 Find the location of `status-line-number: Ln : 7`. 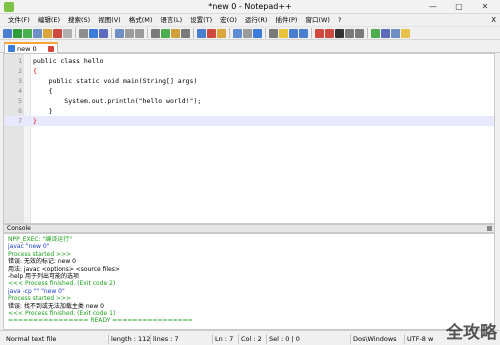

status-line-number: Ln : 7 is located at coordinates (222, 339).